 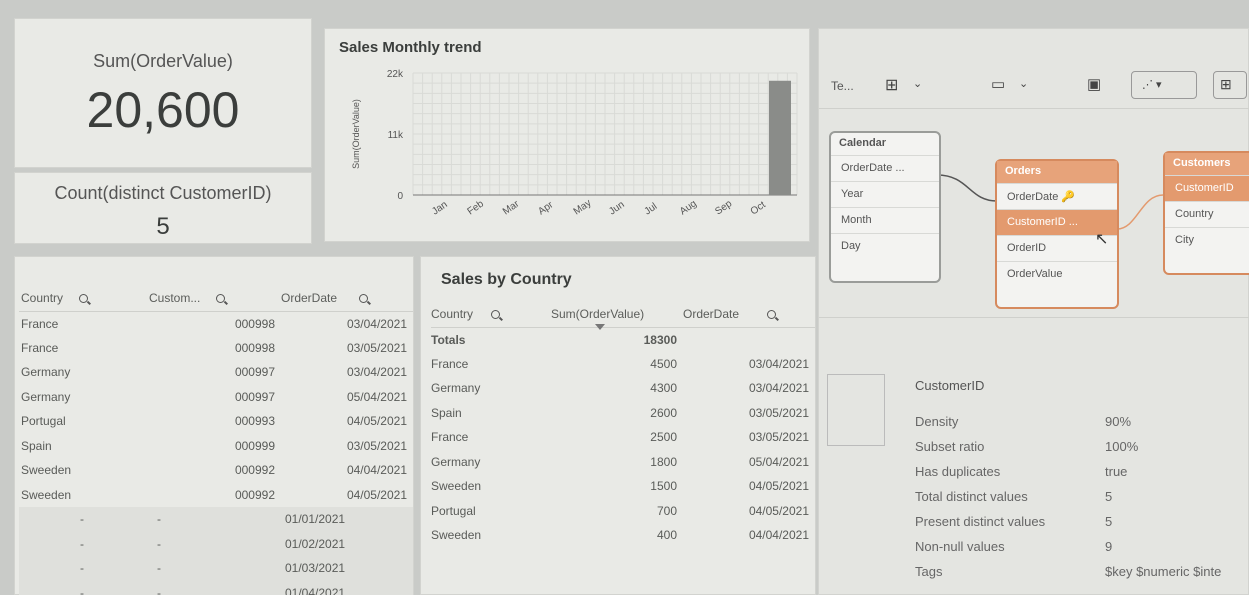 I want to click on table-row: Sweeden 400 04/04/2021, so click(x=623, y=535).